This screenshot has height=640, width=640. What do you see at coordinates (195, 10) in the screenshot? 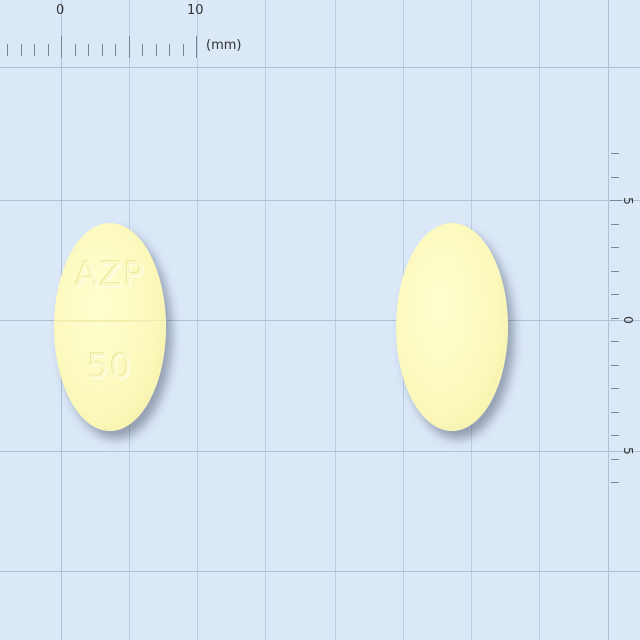
I see `top-ruler-label-10: 10` at bounding box center [195, 10].